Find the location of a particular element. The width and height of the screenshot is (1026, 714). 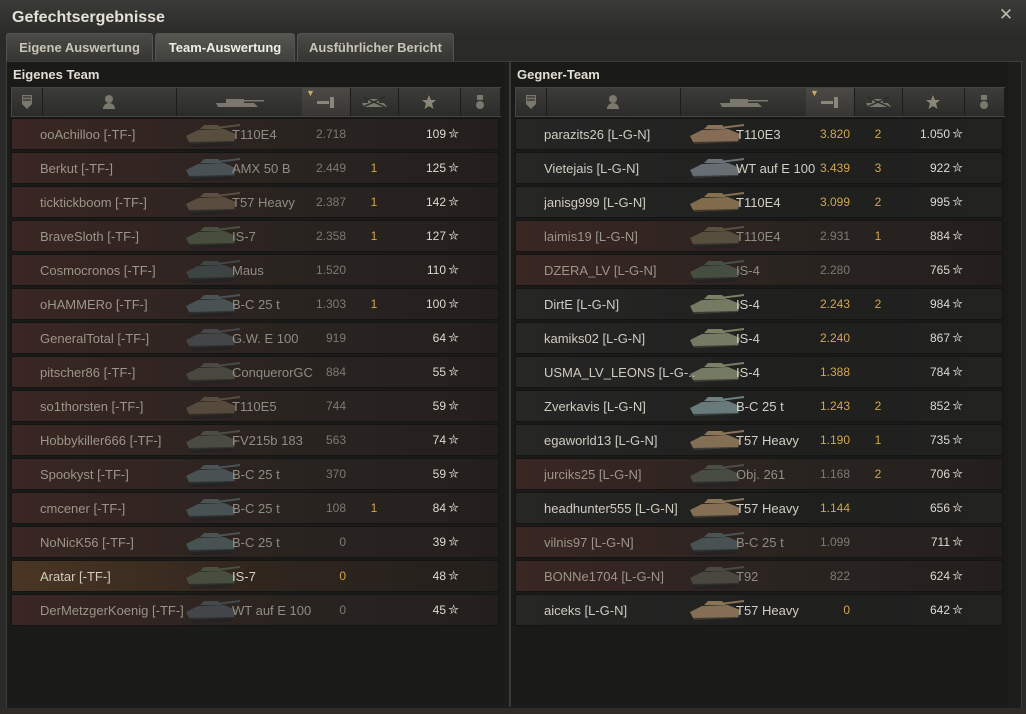

player-icon is located at coordinates (613, 102).